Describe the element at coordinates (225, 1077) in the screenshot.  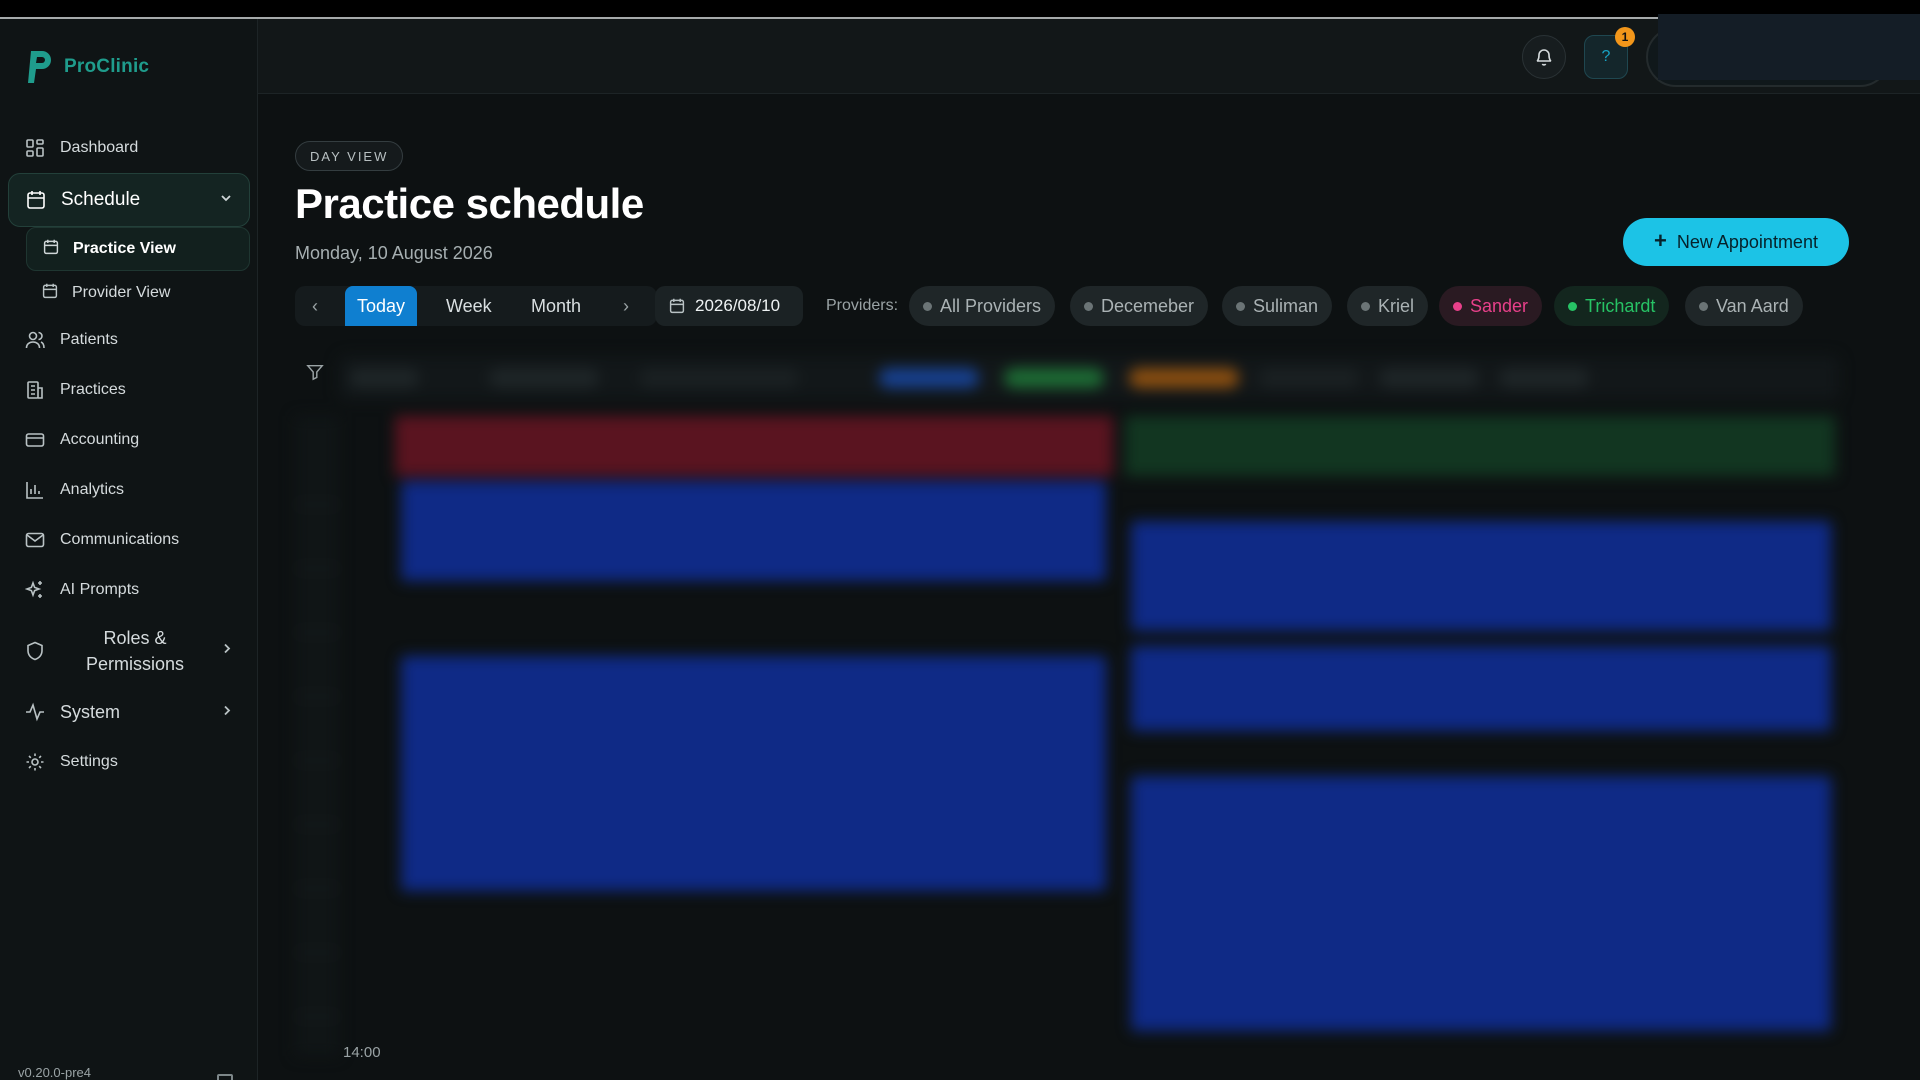
I see `collapse-sidebar-icon` at that location.